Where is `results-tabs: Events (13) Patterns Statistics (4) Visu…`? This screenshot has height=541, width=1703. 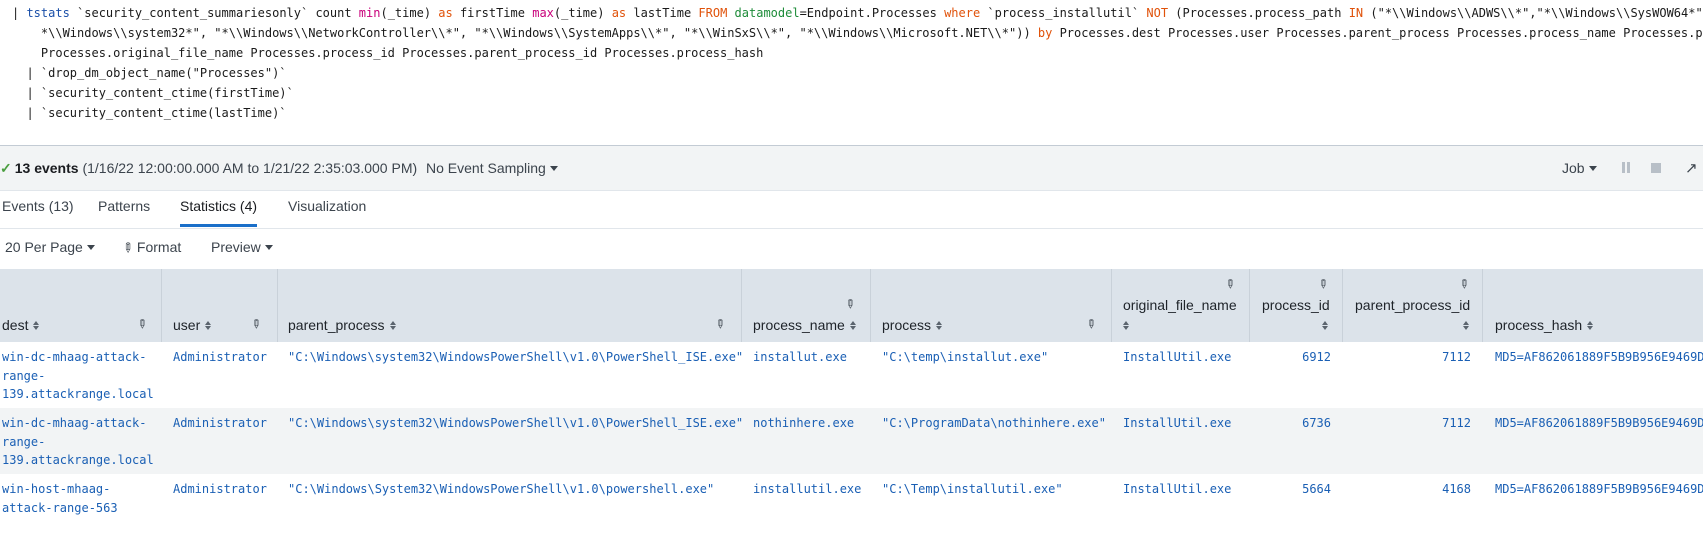 results-tabs: Events (13) Patterns Statistics (4) Visu… is located at coordinates (851, 209).